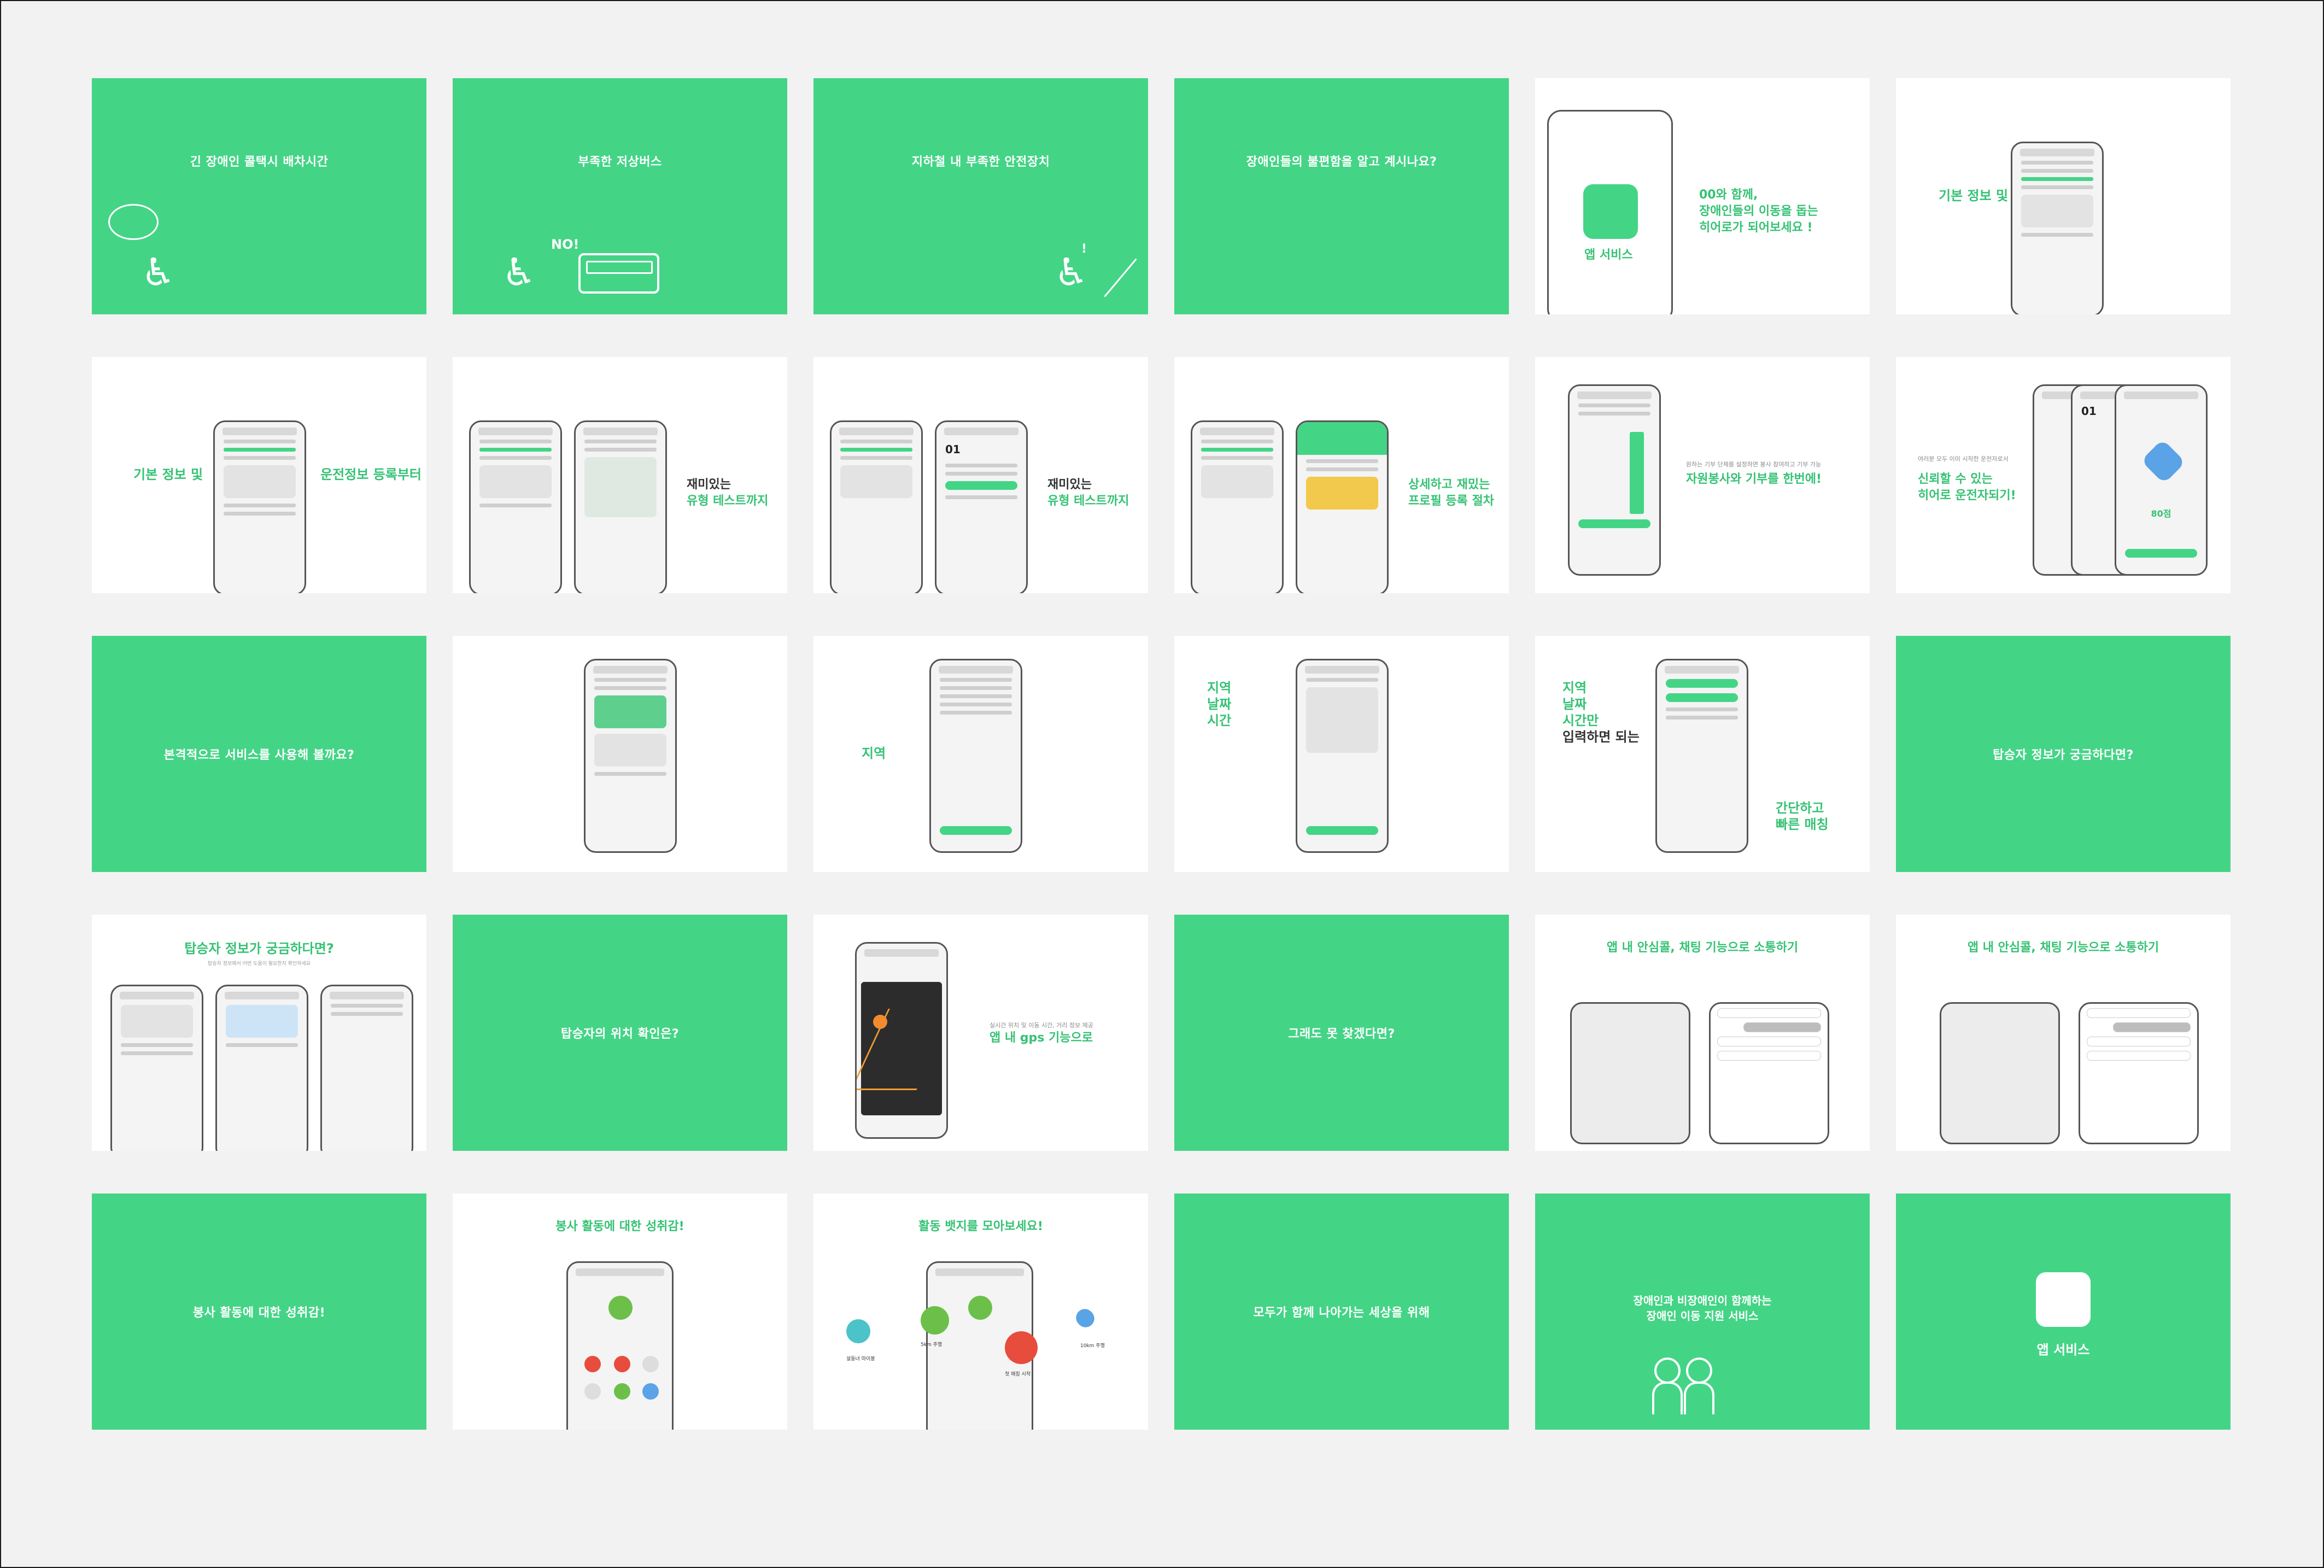 Image resolution: width=2324 pixels, height=1568 pixels. Describe the element at coordinates (1967, 495) in the screenshot. I see `label-line-2: 히어로 운전자되기!` at that location.